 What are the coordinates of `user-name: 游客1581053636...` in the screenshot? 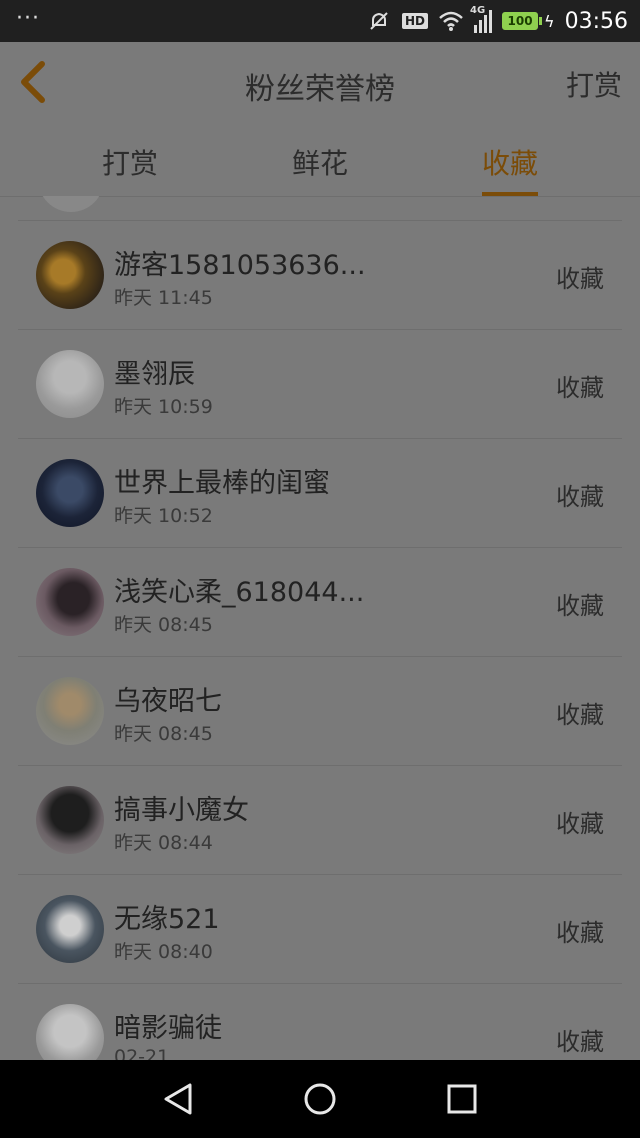 It's located at (240, 265).